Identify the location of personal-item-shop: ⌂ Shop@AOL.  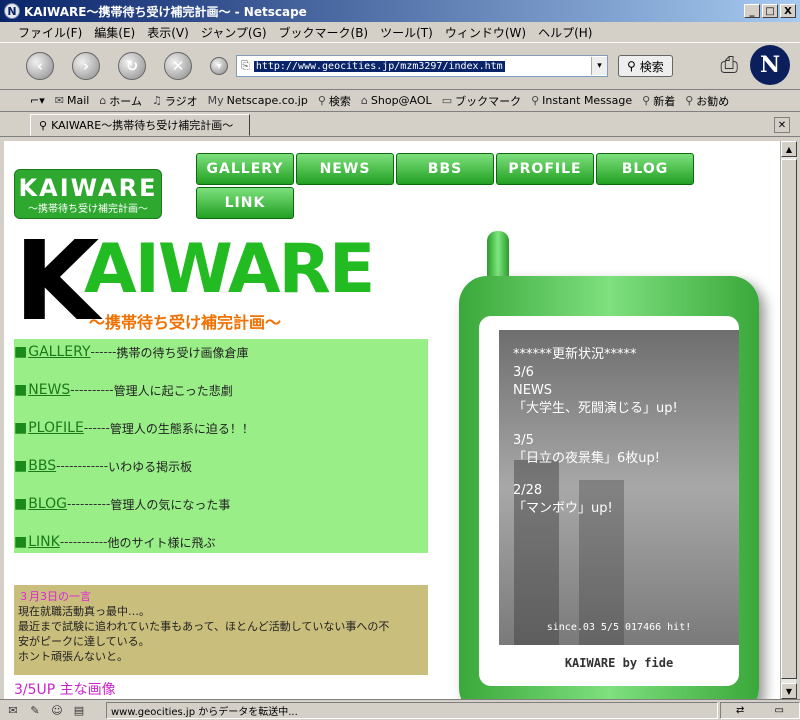
(396, 100).